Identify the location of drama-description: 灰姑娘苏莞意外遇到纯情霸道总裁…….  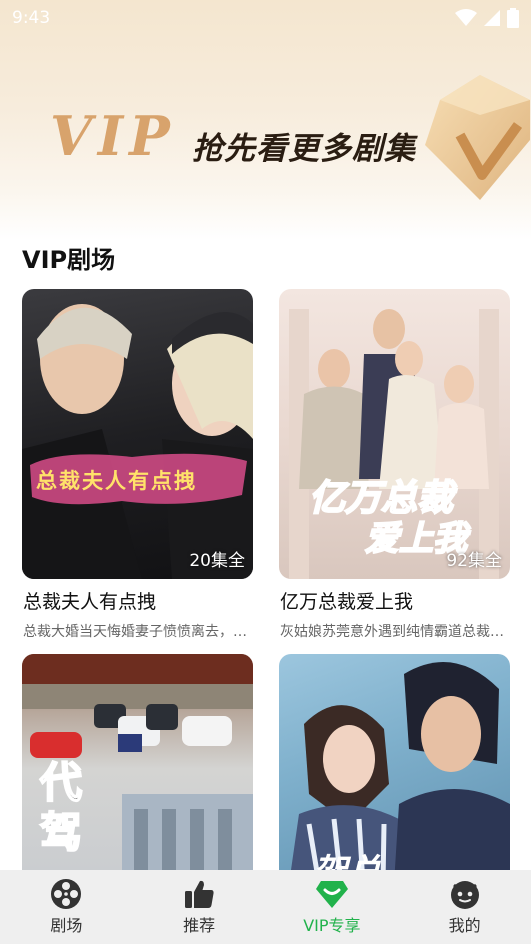
(394, 632).